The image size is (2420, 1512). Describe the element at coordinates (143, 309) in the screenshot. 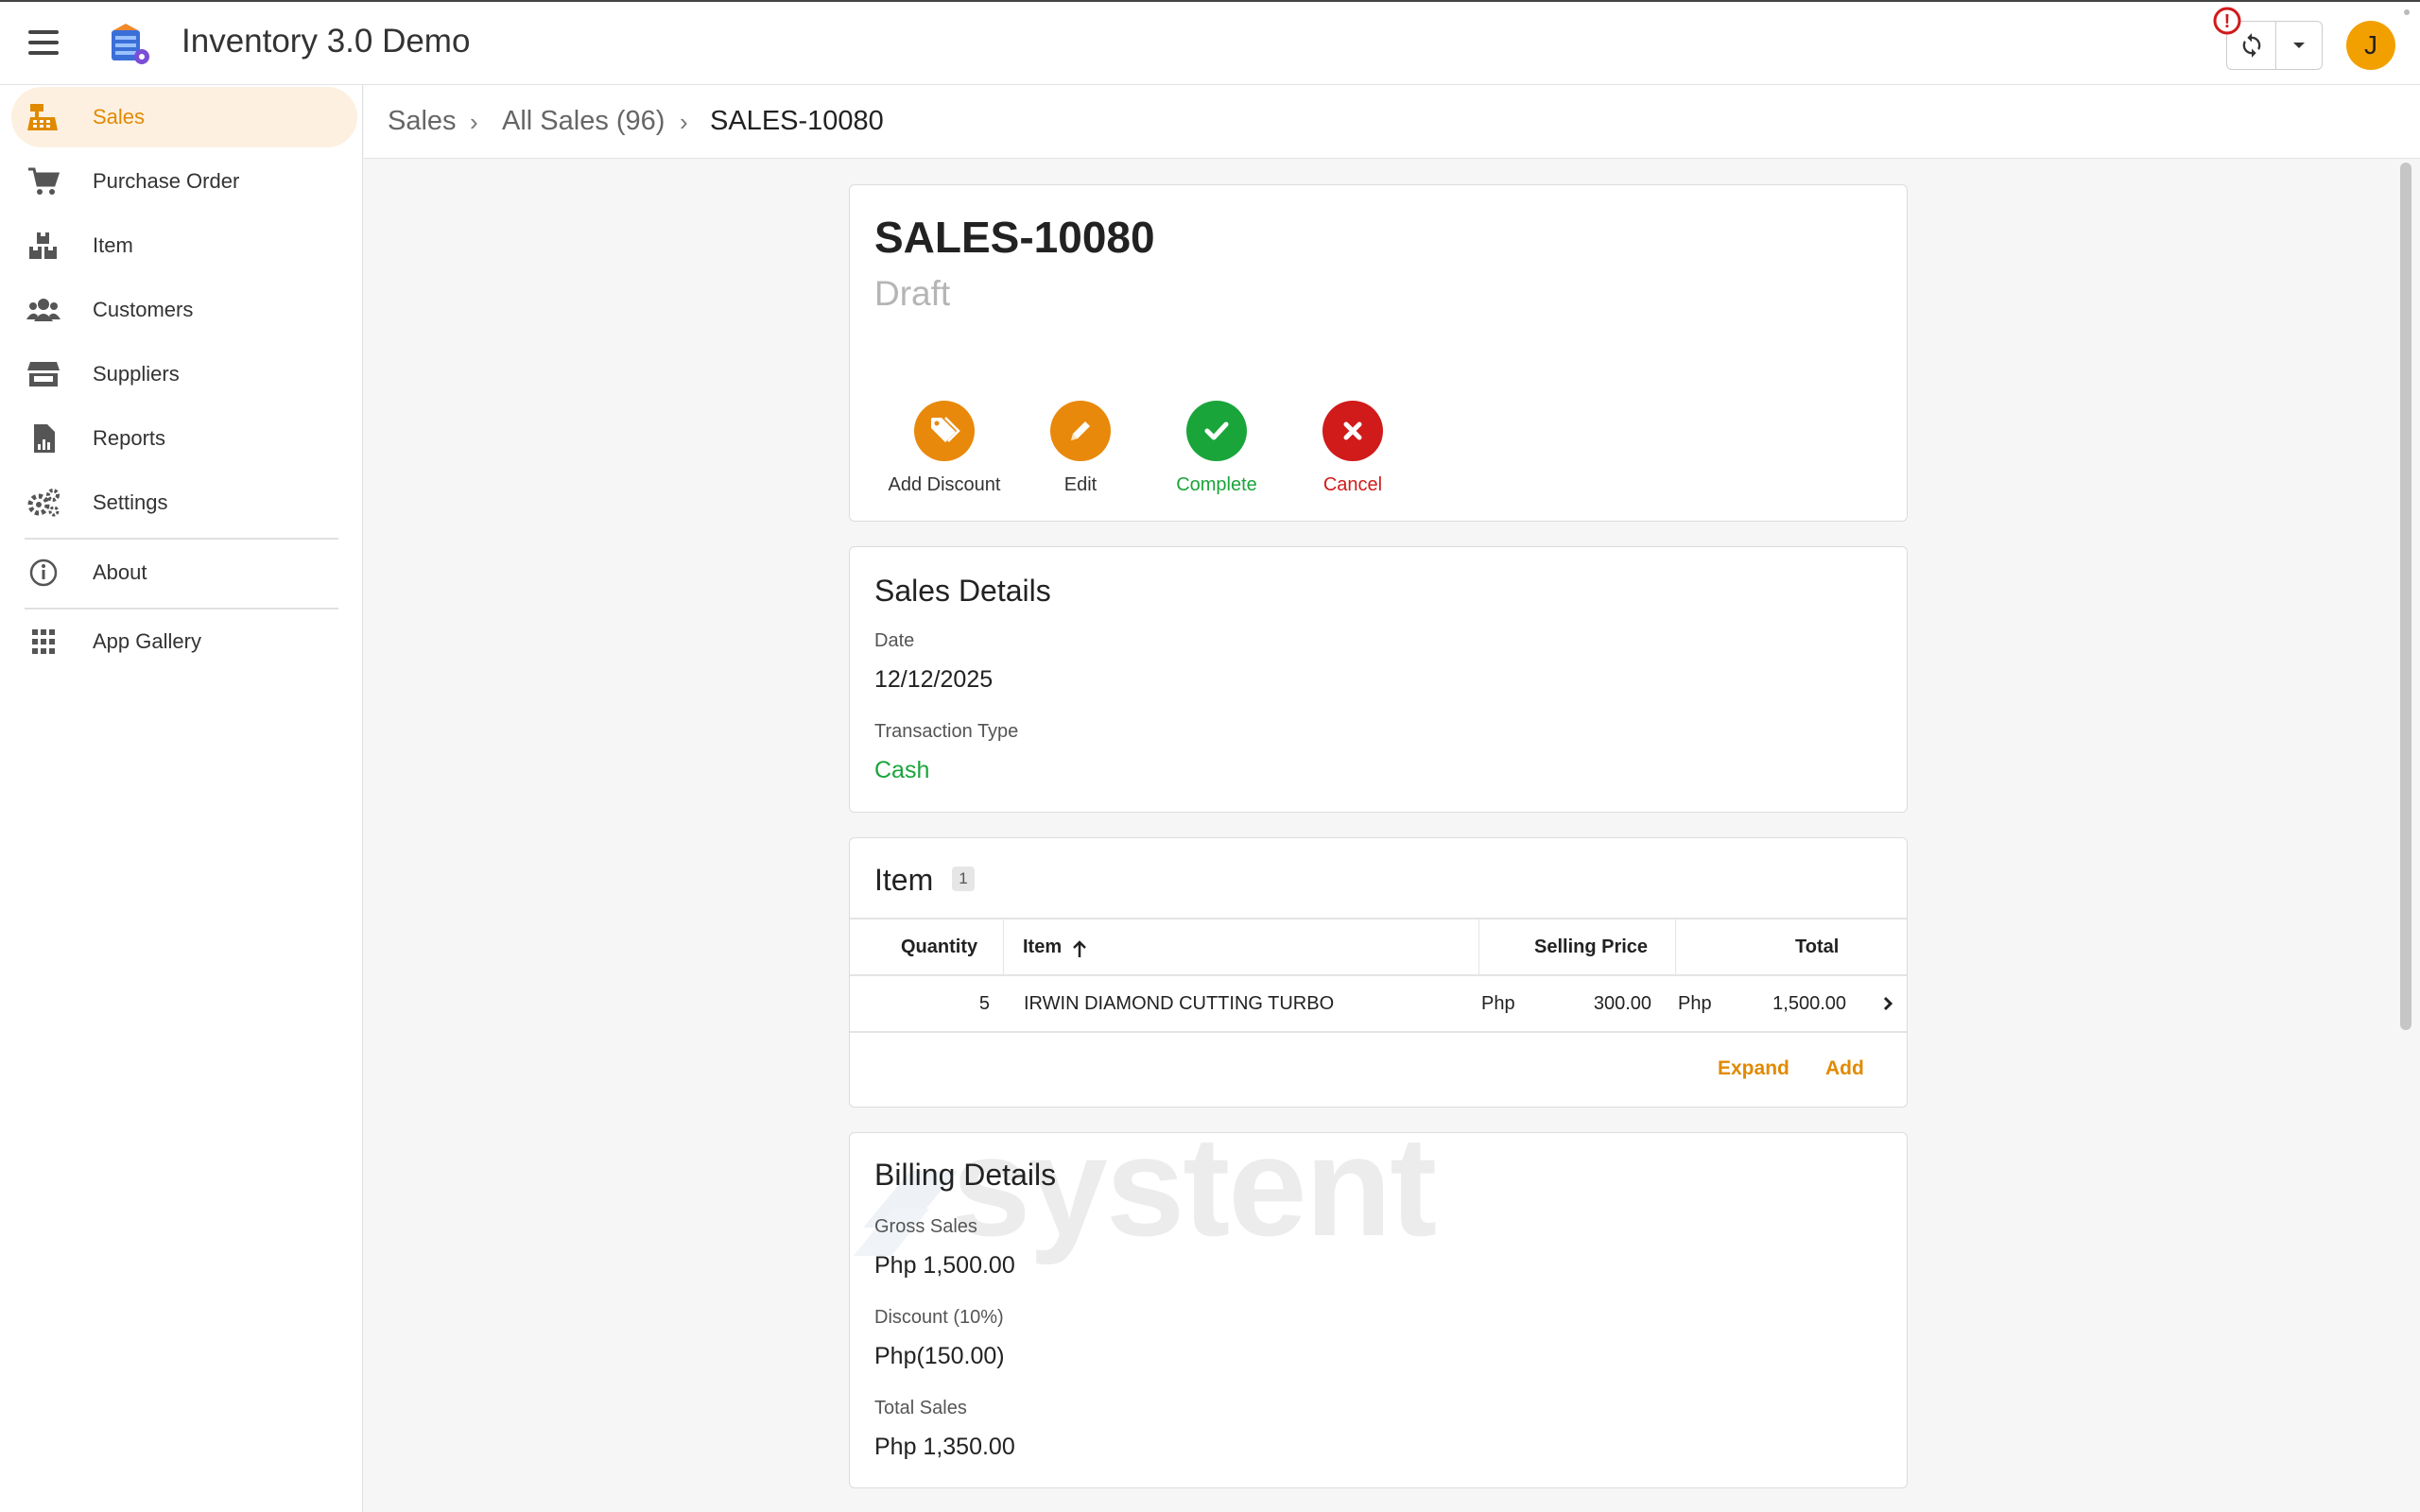

I see `sidebar-item-label: Customers` at that location.